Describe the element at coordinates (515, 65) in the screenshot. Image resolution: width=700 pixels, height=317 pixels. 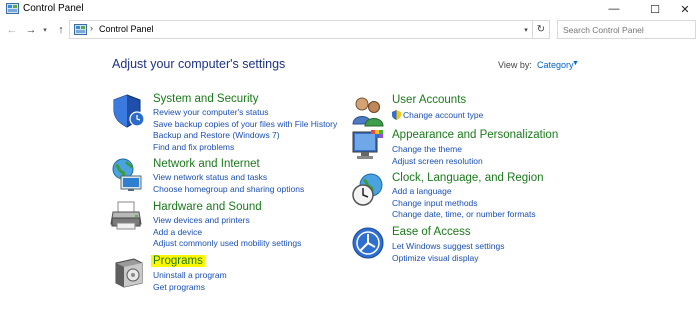
I see `view-by-label: View by:` at that location.